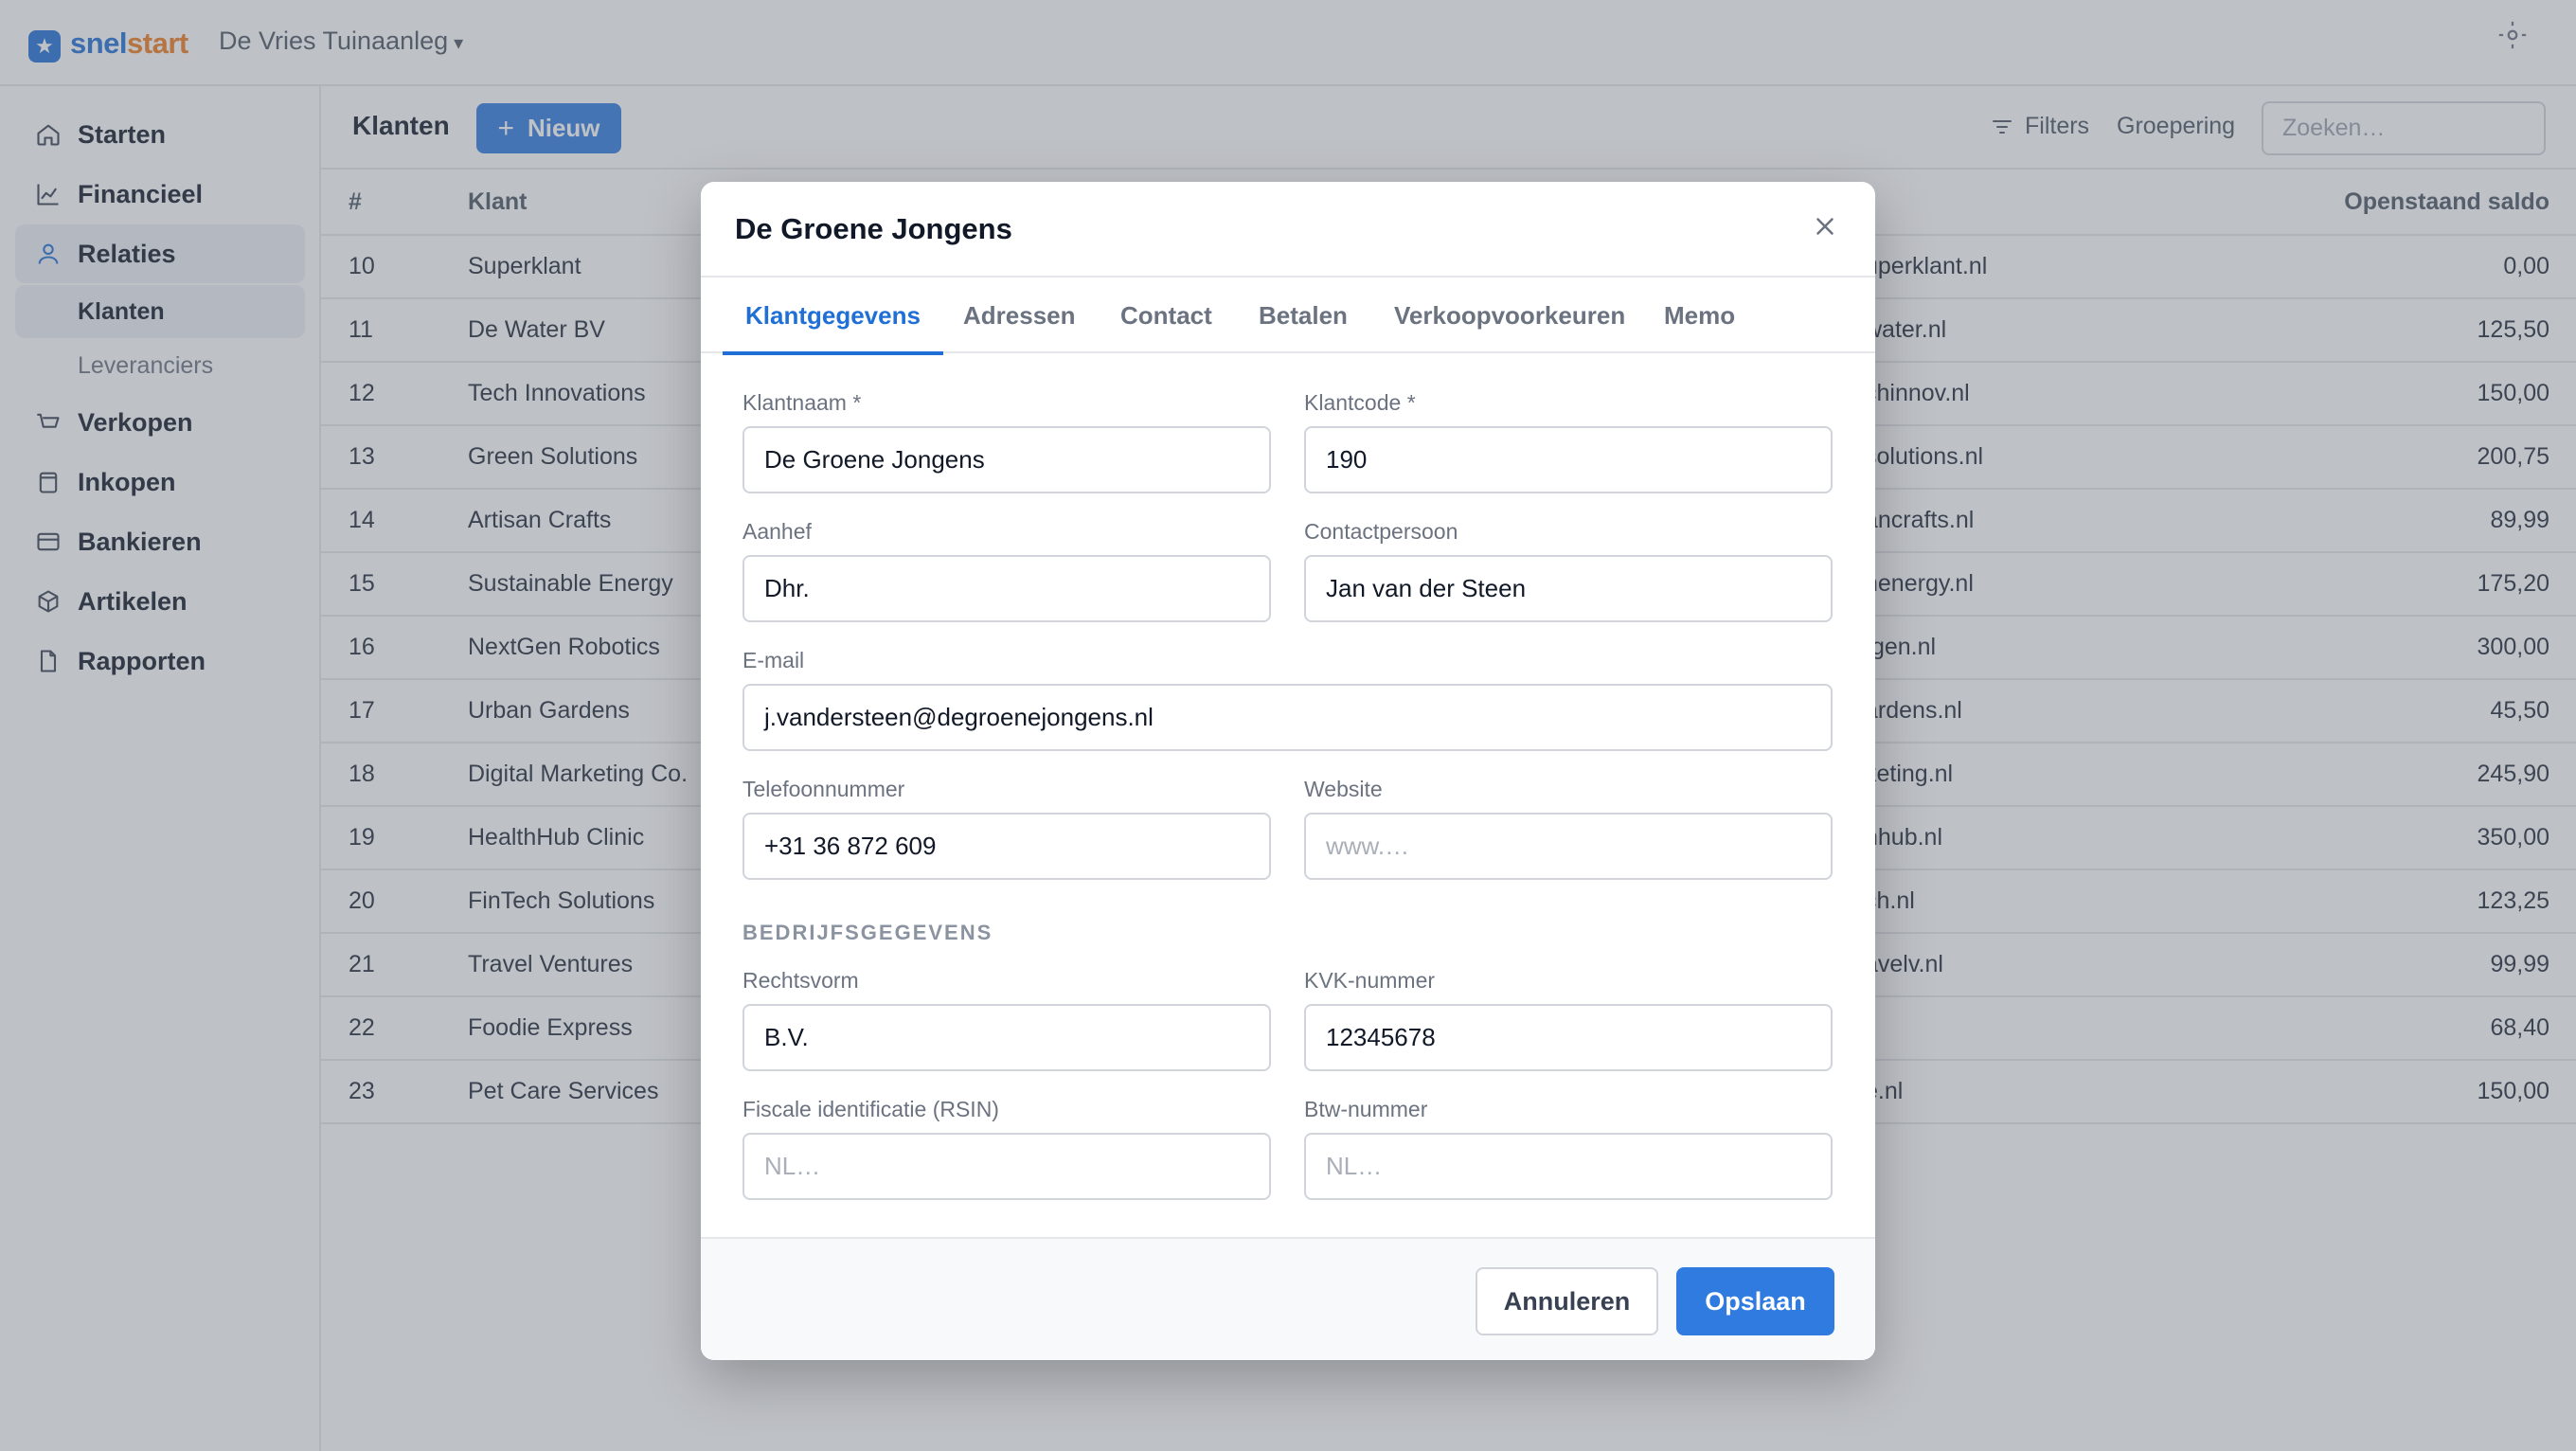 This screenshot has height=1451, width=2576. Describe the element at coordinates (1568, 588) in the screenshot. I see `contactpersoon-field: Jan van der Steen` at that location.